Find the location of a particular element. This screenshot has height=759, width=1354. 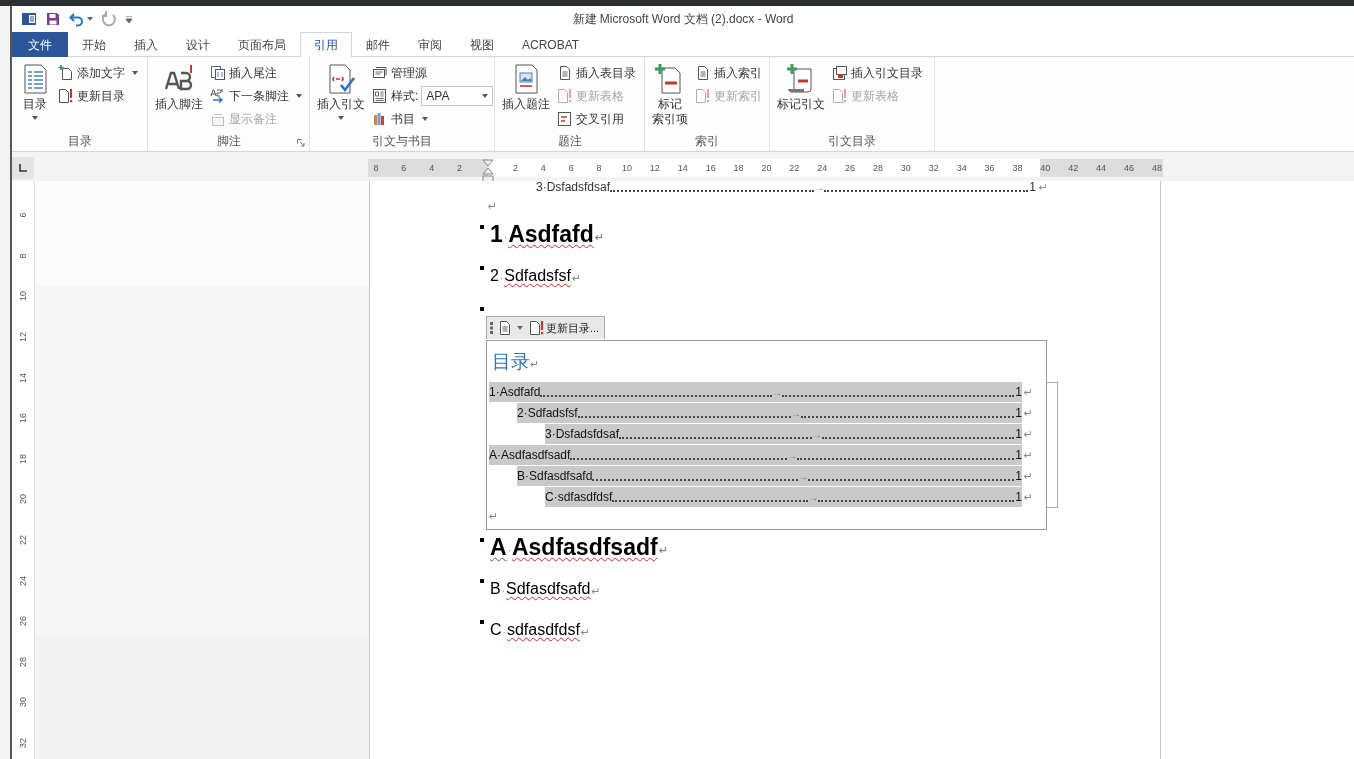

heading-number: B is located at coordinates (495, 589).